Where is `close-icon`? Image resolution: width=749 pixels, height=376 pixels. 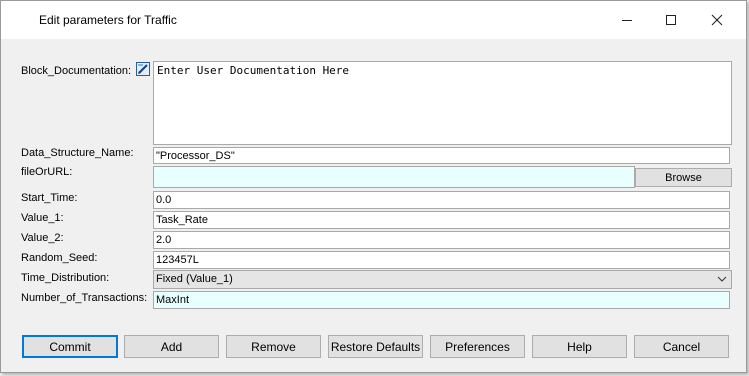
close-icon is located at coordinates (717, 20).